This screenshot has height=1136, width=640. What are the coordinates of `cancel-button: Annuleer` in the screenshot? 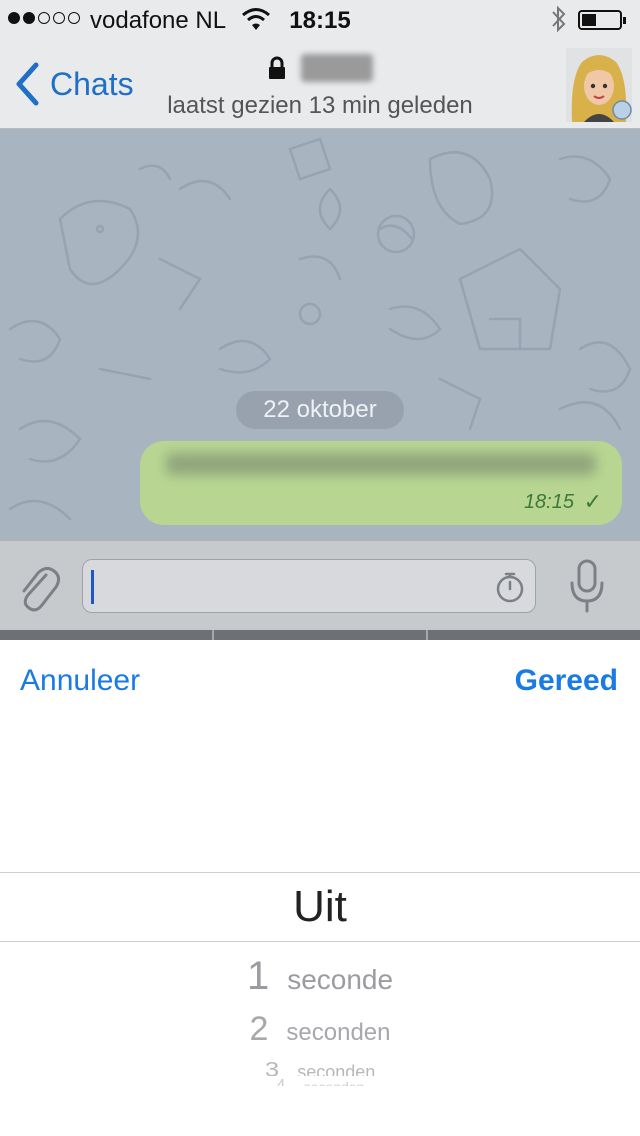 It's located at (80, 681).